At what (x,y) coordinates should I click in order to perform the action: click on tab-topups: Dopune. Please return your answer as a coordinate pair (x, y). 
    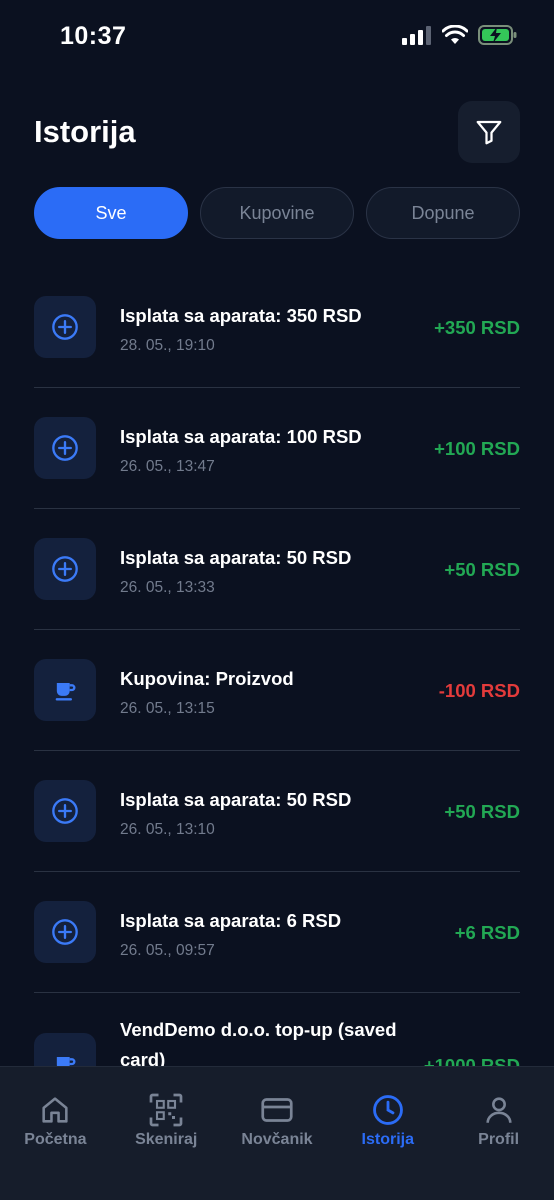
    Looking at the image, I should click on (443, 213).